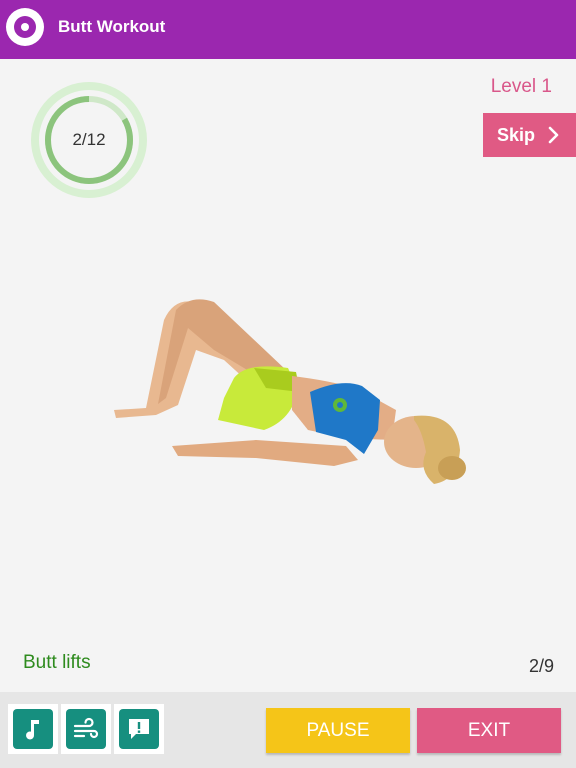  I want to click on exercise-progress-ring: 2/12, so click(89, 140).